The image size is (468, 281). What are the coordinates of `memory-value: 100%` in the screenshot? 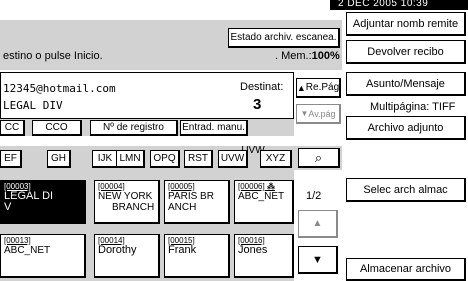 It's located at (325, 56).